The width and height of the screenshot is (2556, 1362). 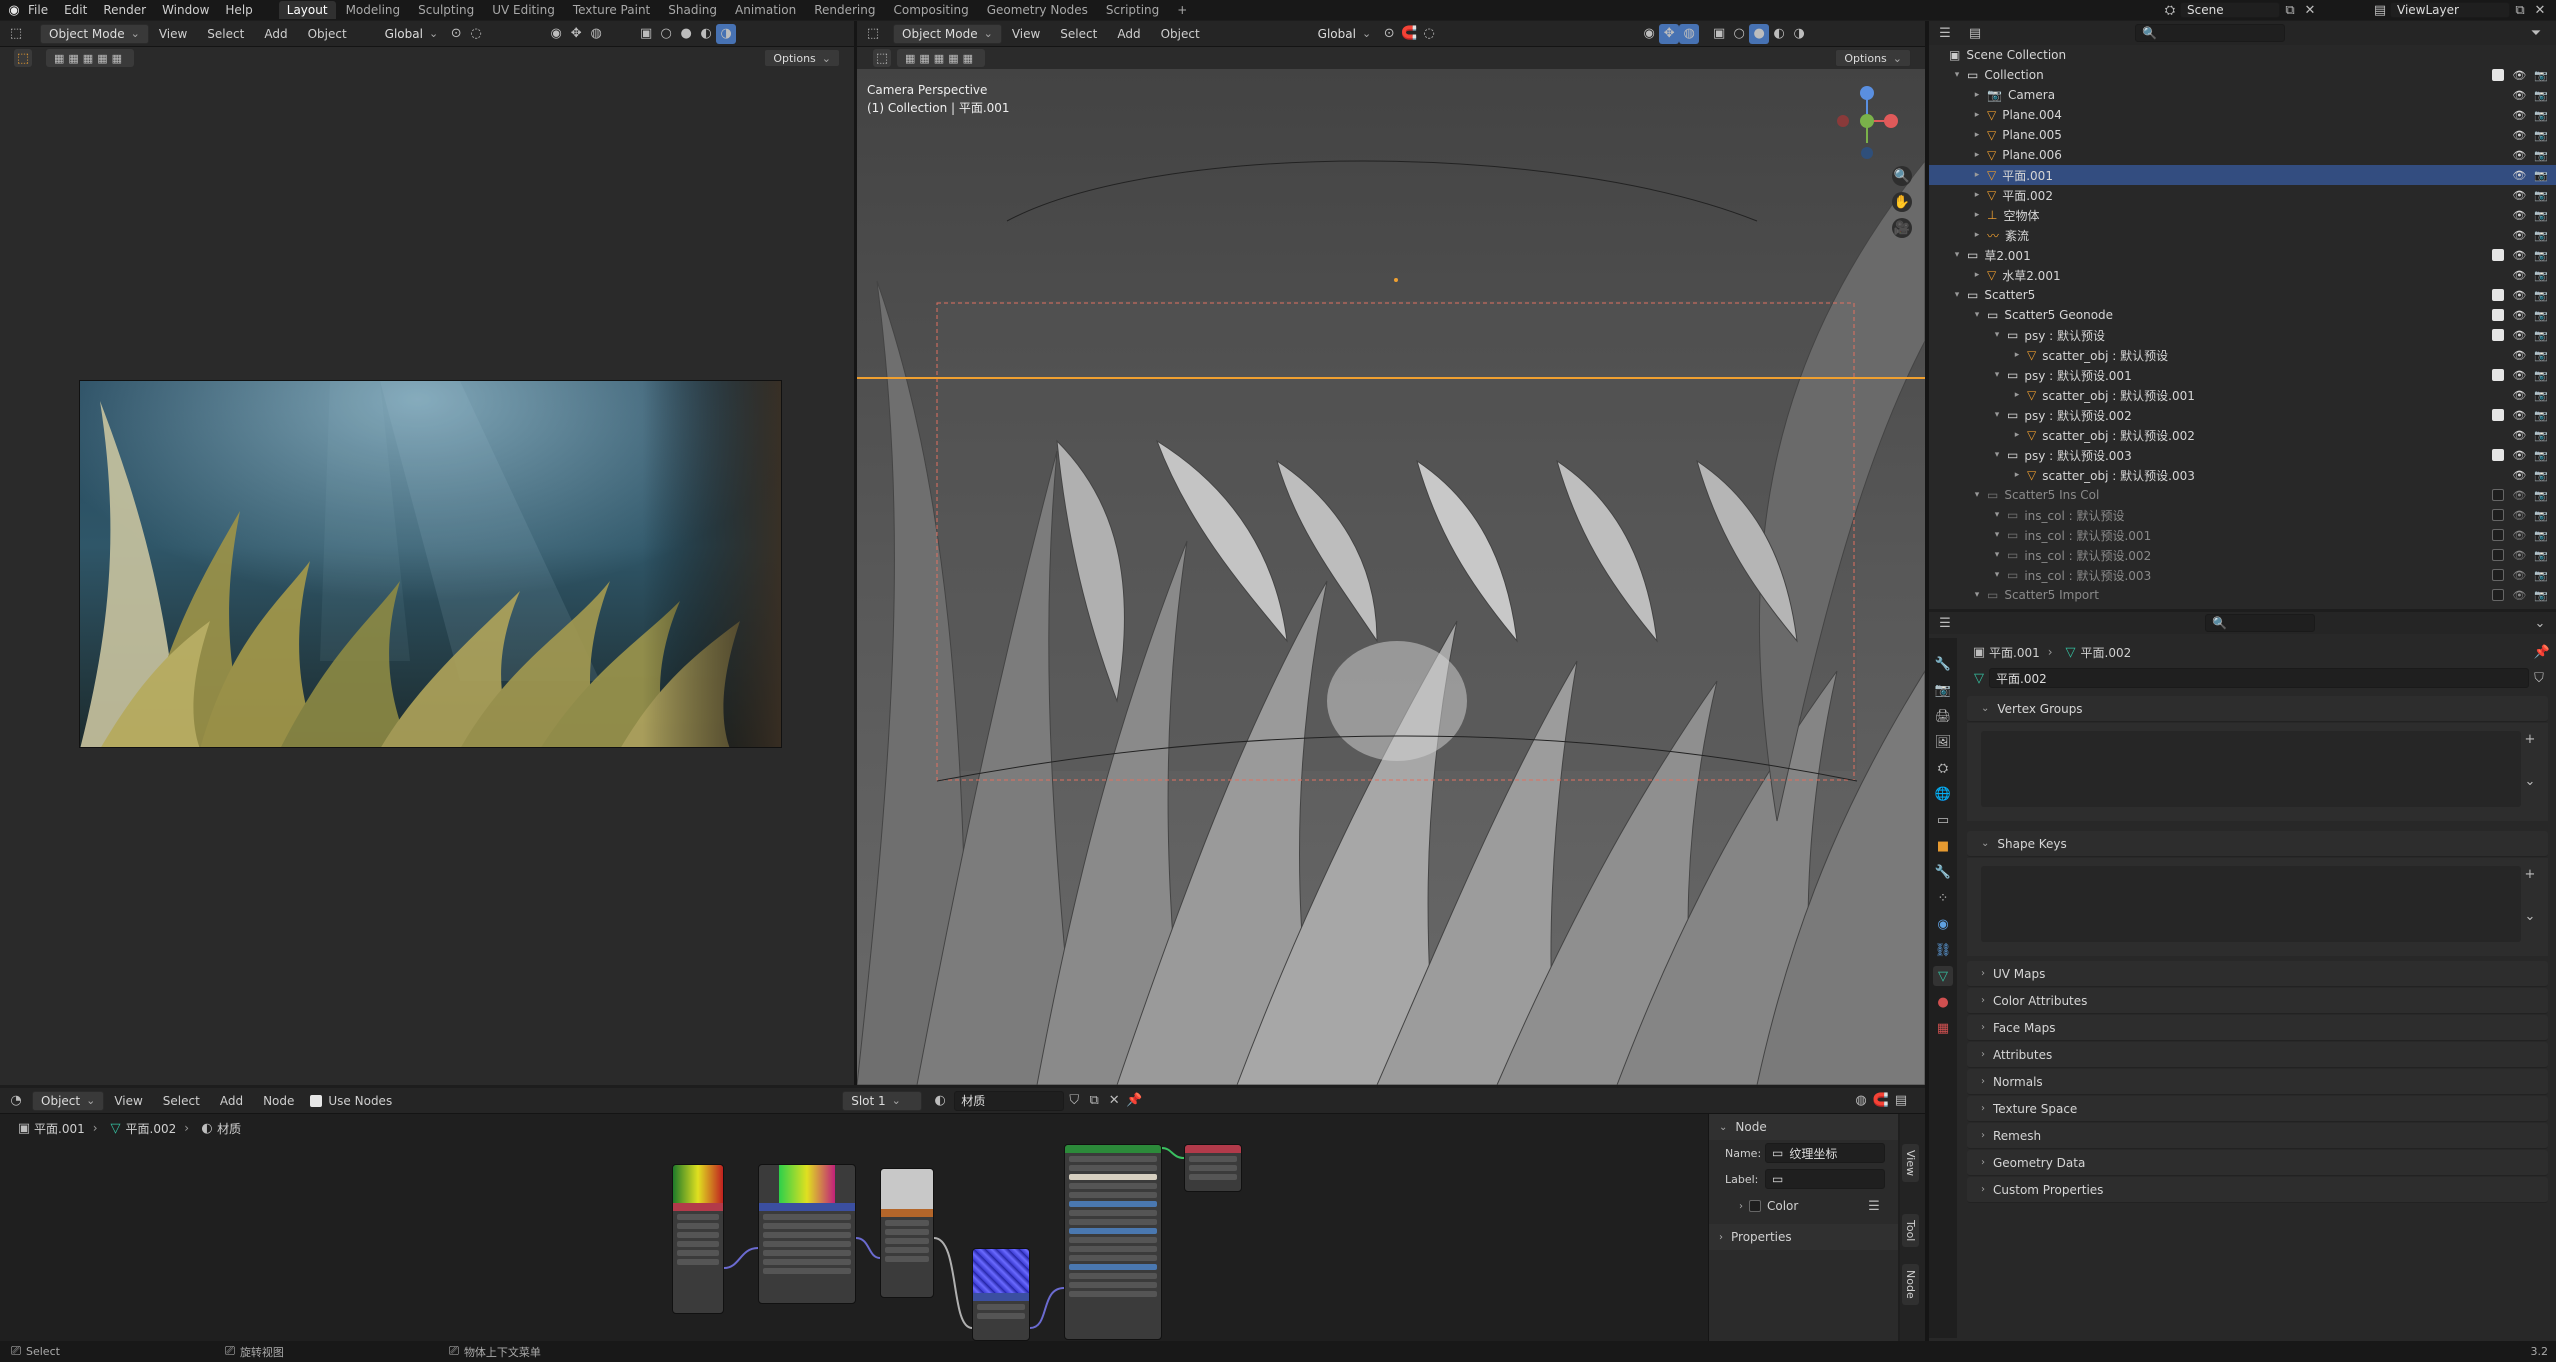 What do you see at coordinates (706, 34) in the screenshot?
I see `material-shading-icon: ◐` at bounding box center [706, 34].